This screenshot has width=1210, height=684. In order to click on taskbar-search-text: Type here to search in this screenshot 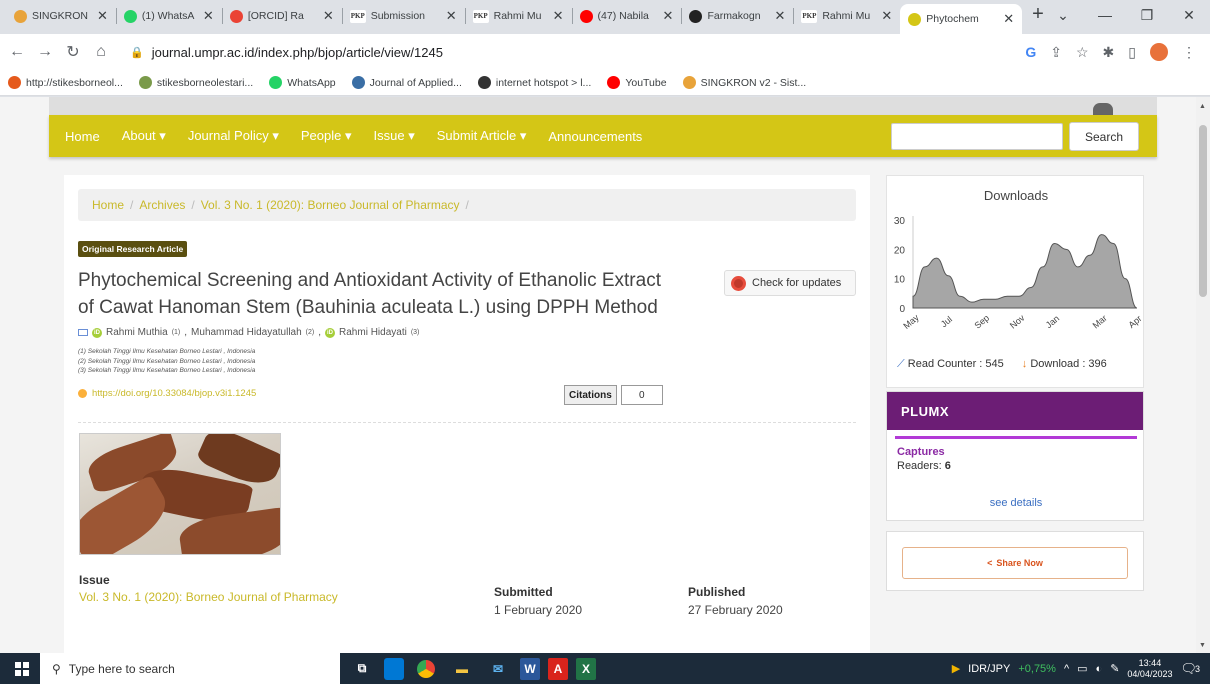, I will do `click(121, 668)`.